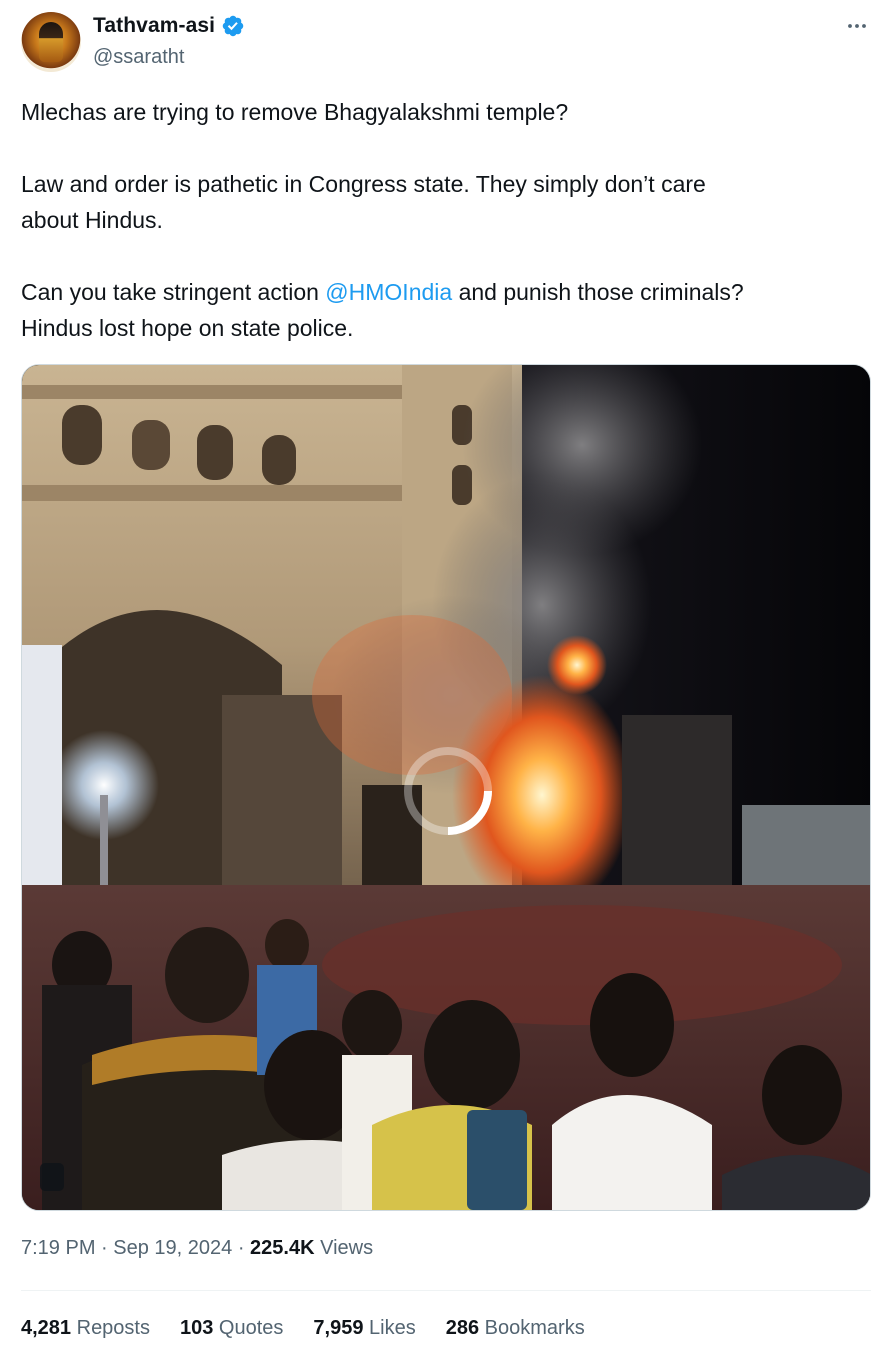 Image resolution: width=892 pixels, height=1366 pixels. What do you see at coordinates (448, 791) in the screenshot?
I see `loading-spinner-icon` at bounding box center [448, 791].